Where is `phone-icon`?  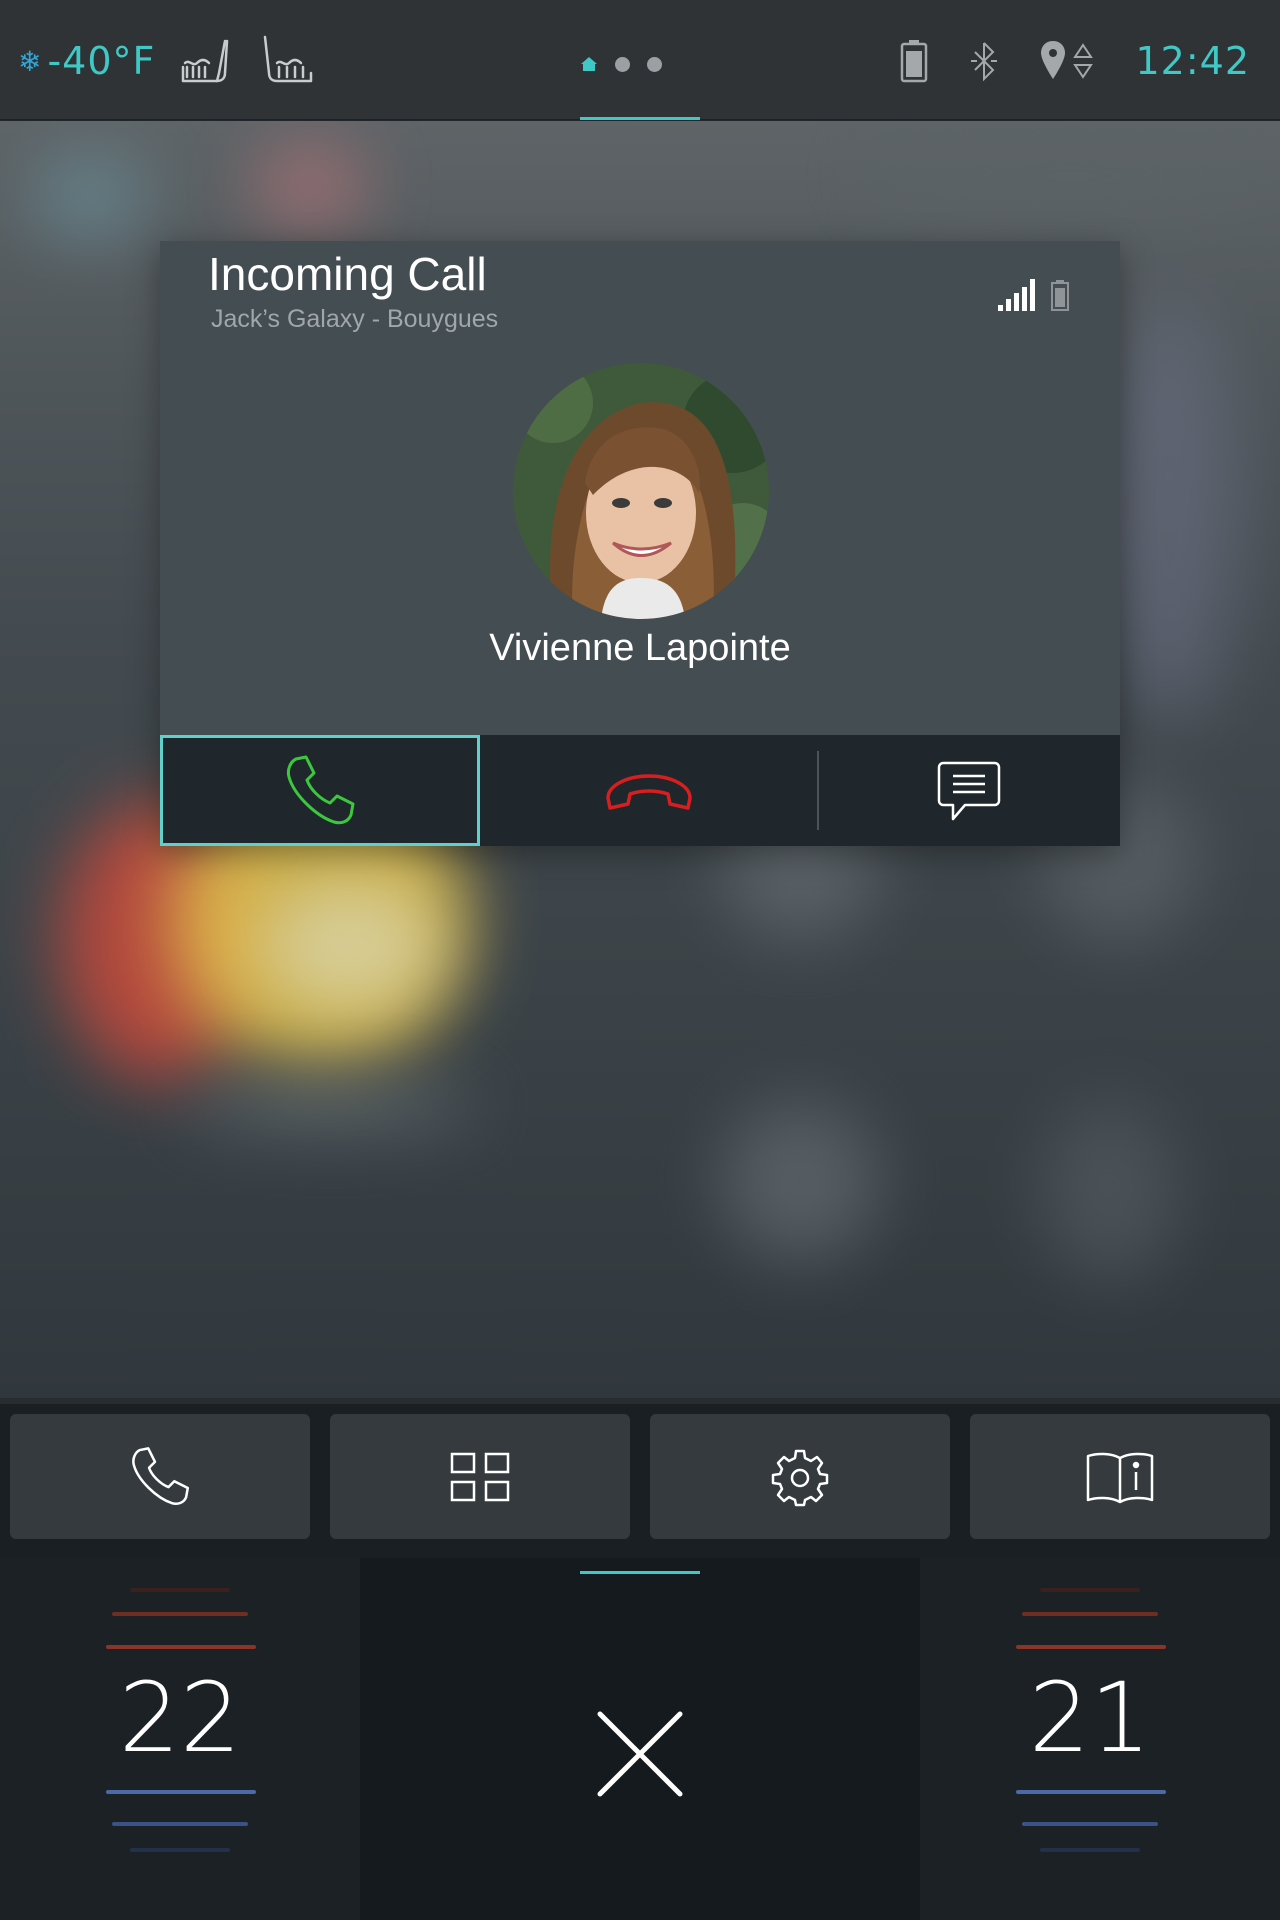
phone-icon is located at coordinates (161, 1475).